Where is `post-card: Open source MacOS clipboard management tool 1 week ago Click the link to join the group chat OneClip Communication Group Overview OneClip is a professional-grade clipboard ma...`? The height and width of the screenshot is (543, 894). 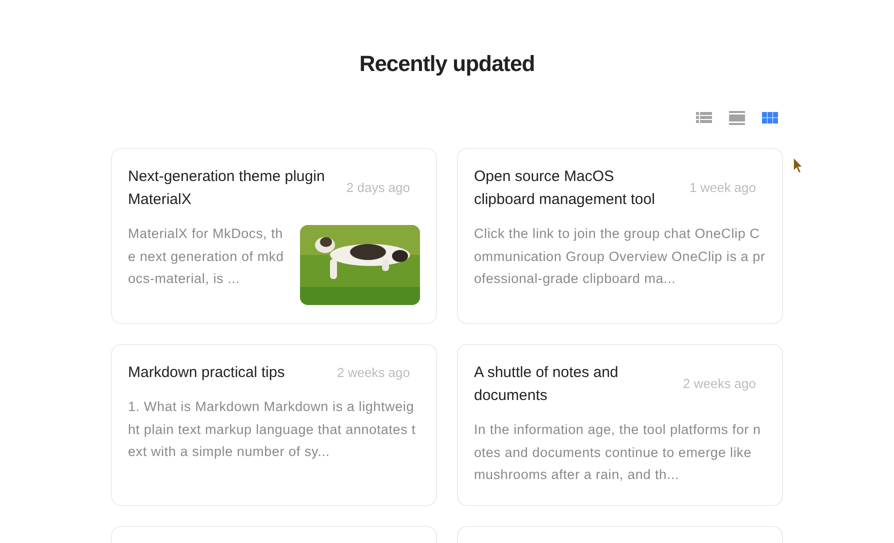 post-card: Open source MacOS clipboard management tool 1 week ago Click the link to join the group chat OneClip Communication Group Overview OneClip is a professional-grade clipboard ma... is located at coordinates (620, 236).